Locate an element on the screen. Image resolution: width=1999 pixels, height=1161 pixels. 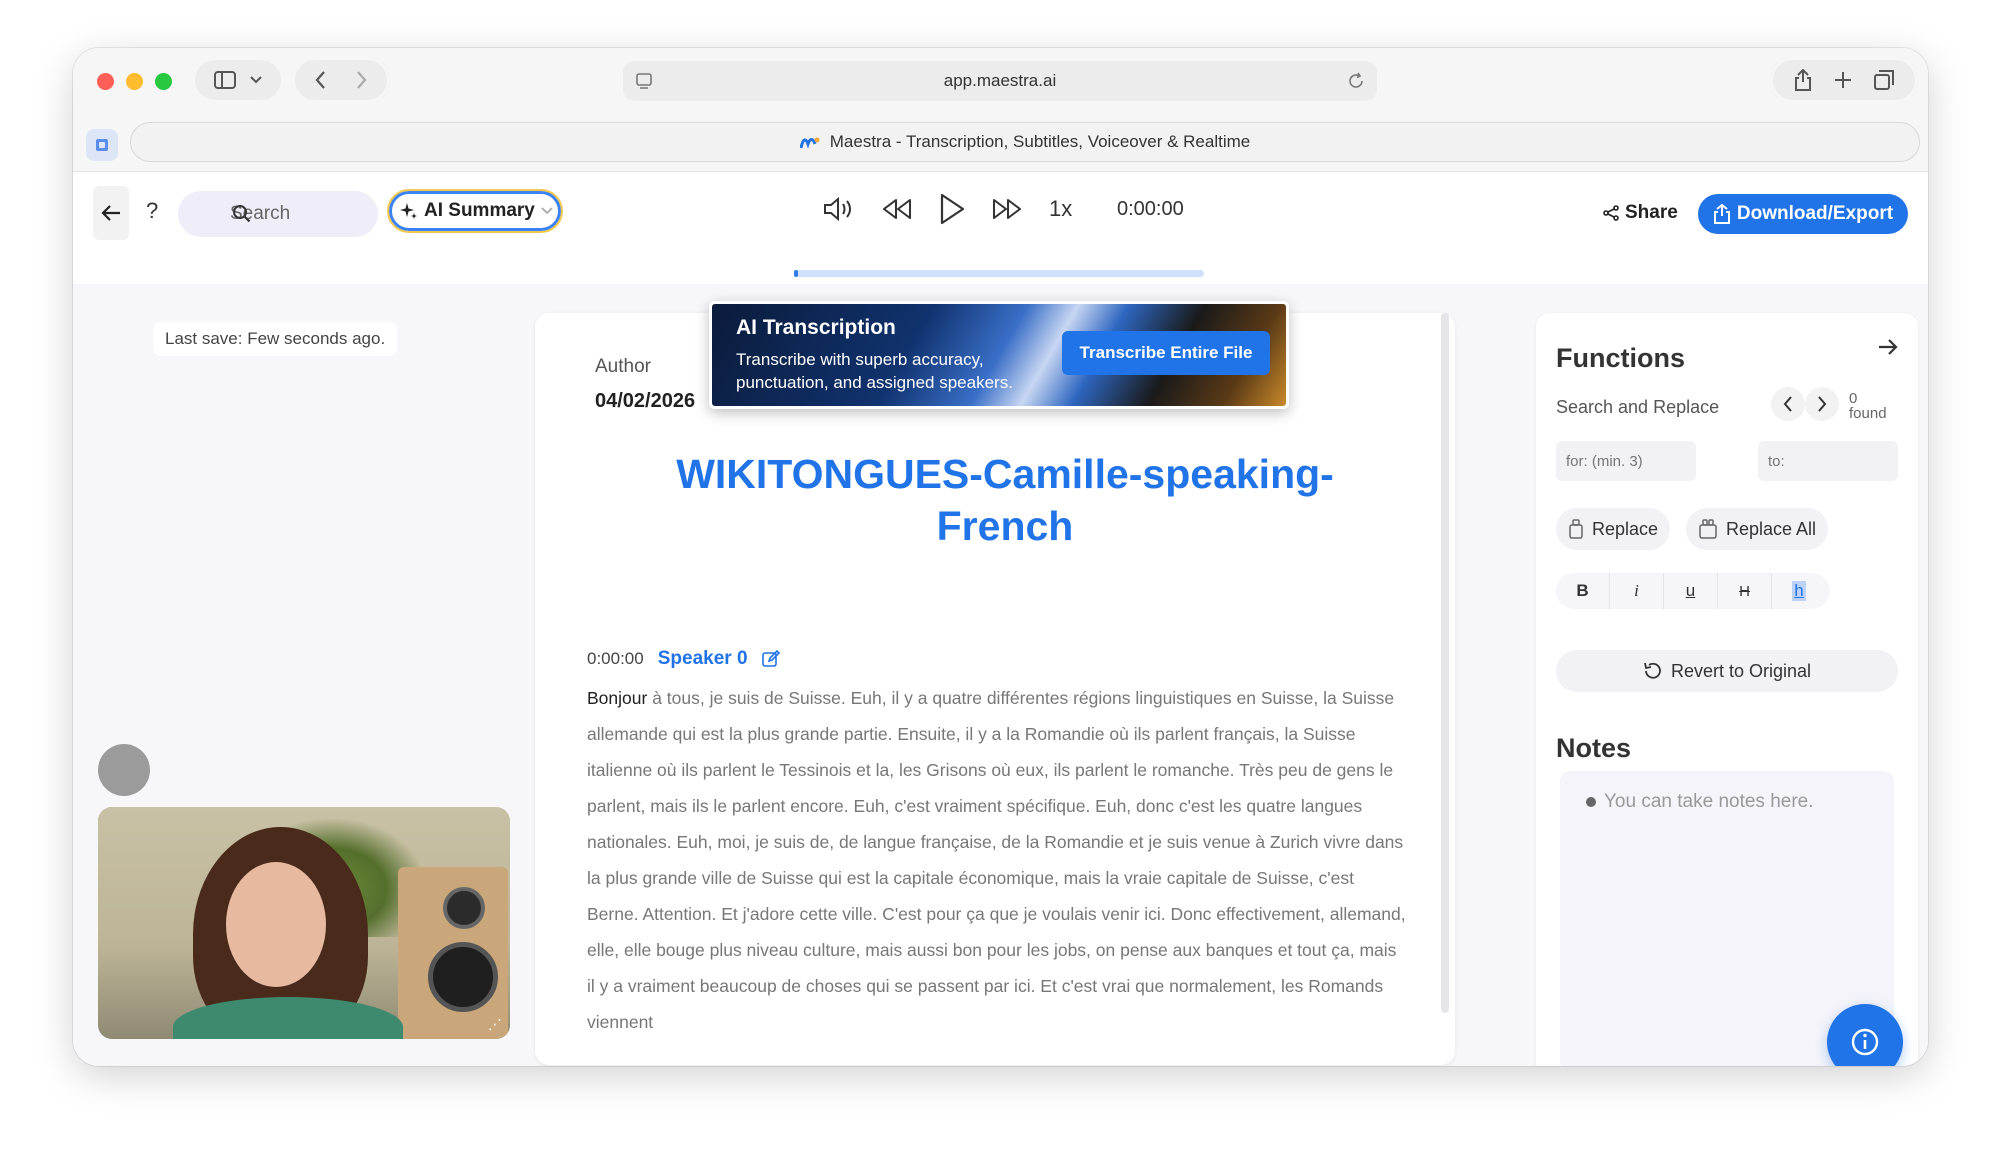
revert-label: Revert to Original is located at coordinates (1741, 670).